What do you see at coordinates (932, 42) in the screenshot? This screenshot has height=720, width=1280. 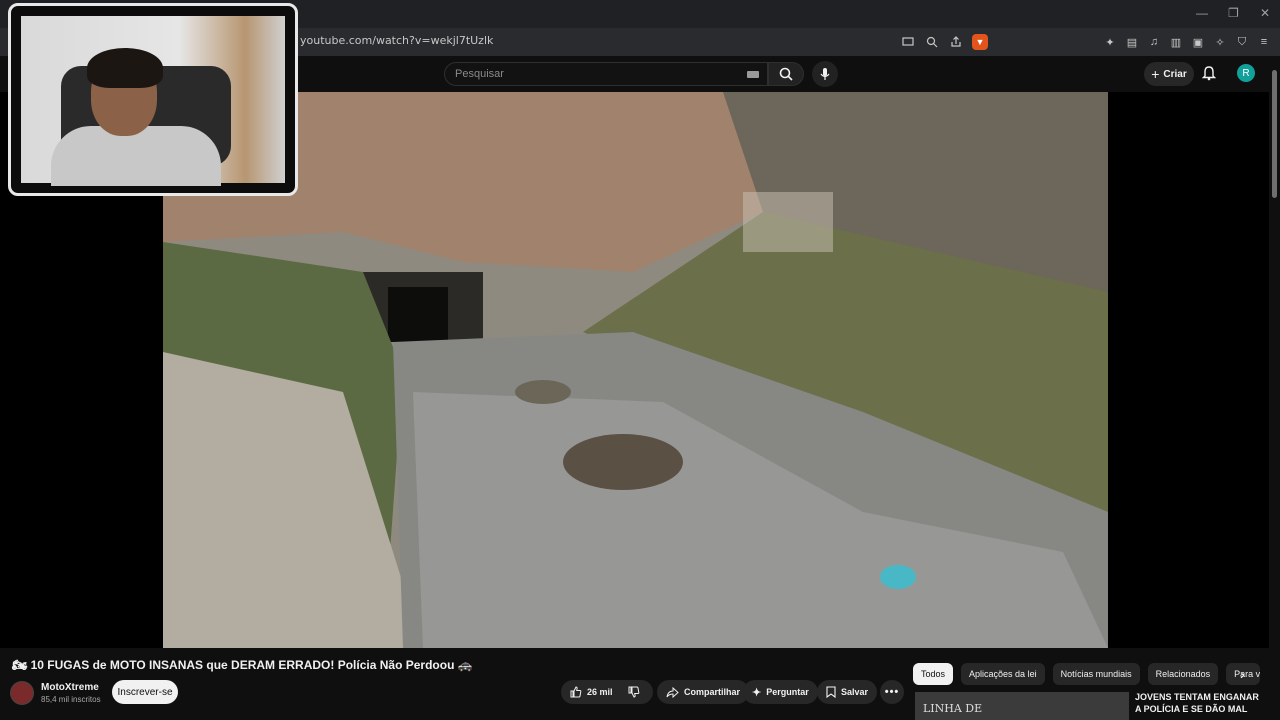 I see `zoom-icon` at bounding box center [932, 42].